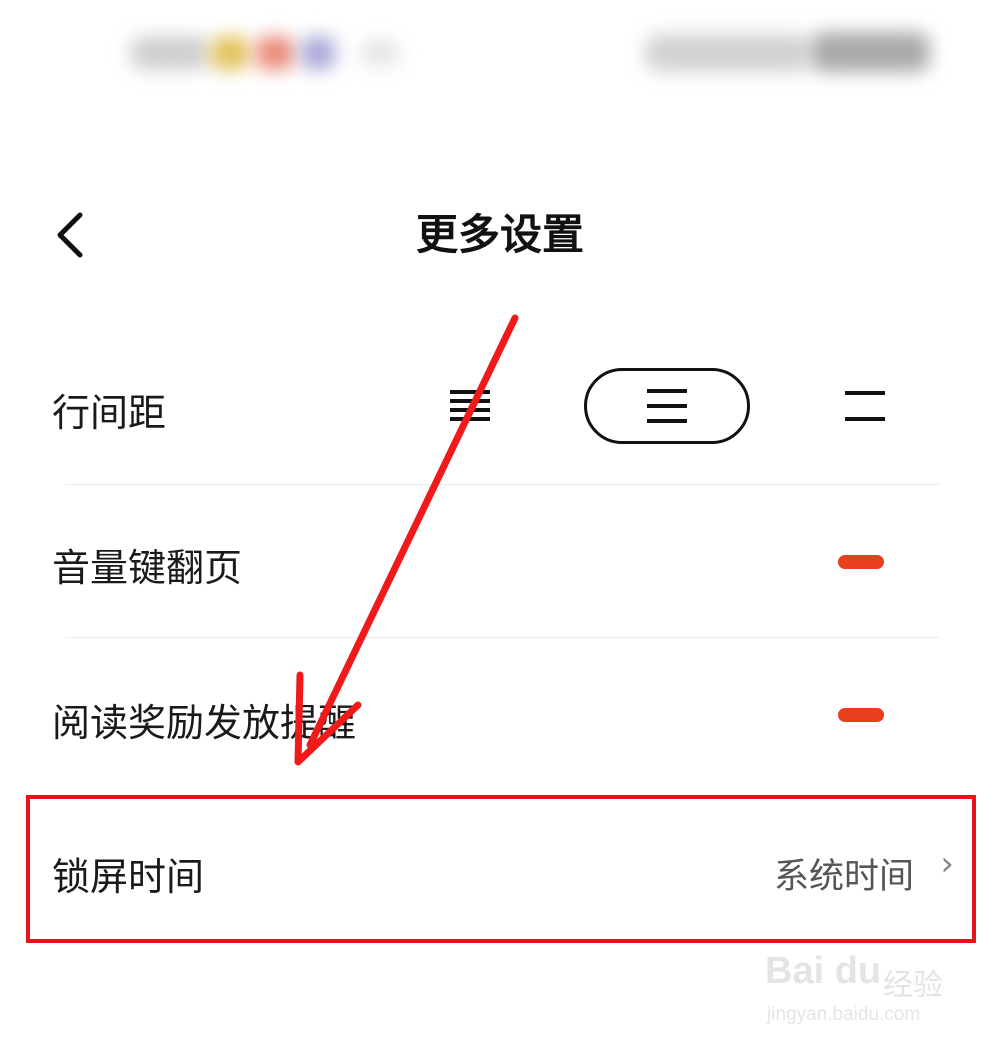 Image resolution: width=1000 pixels, height=1050 pixels. I want to click on setting-row-reading-reward: 阅读奖励发放提醒, so click(500, 714).